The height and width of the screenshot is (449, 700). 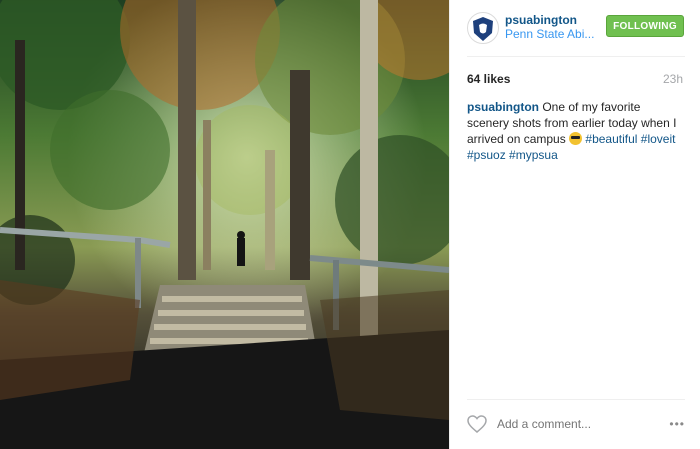 I want to click on header-divider, so click(x=576, y=56).